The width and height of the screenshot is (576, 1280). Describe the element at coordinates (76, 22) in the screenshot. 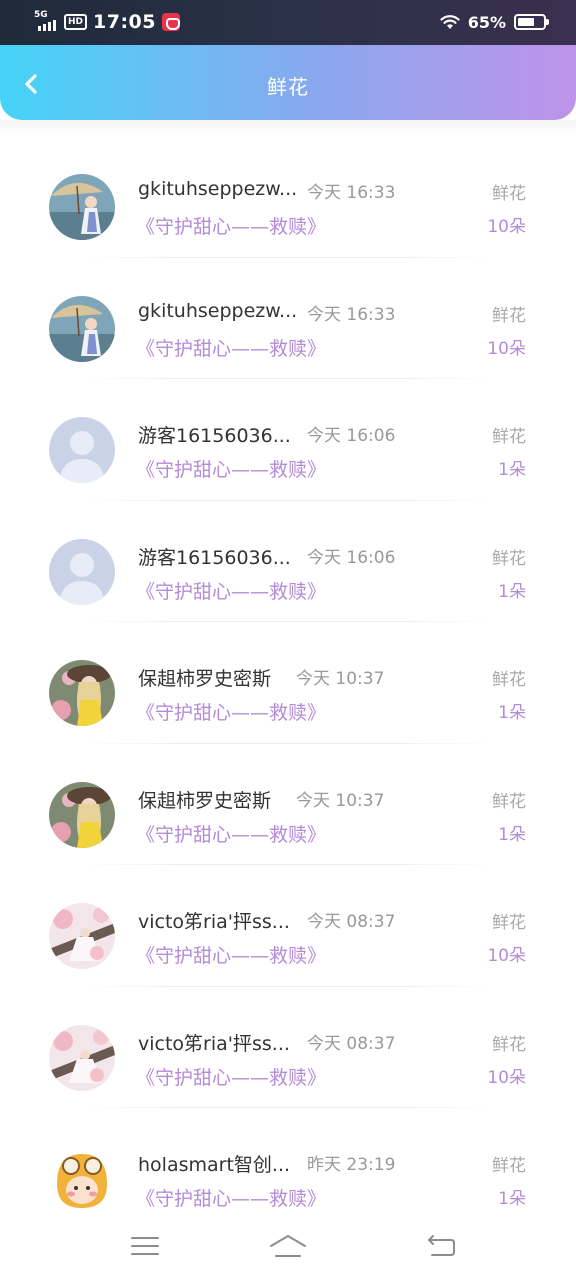

I see `hd-badge: HD` at that location.